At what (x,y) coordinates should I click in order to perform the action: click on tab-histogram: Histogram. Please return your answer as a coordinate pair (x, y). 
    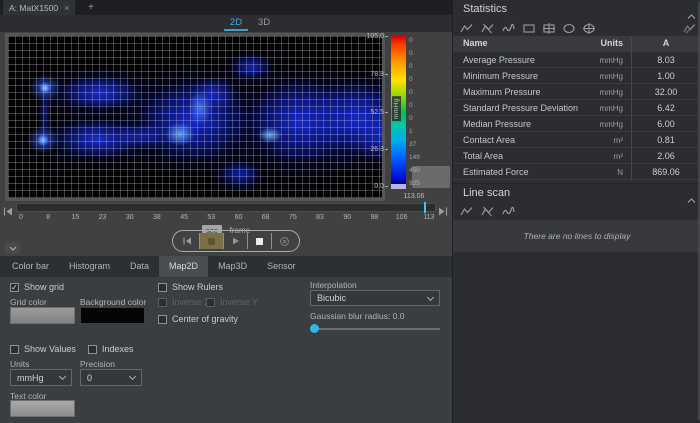
    Looking at the image, I should click on (89, 266).